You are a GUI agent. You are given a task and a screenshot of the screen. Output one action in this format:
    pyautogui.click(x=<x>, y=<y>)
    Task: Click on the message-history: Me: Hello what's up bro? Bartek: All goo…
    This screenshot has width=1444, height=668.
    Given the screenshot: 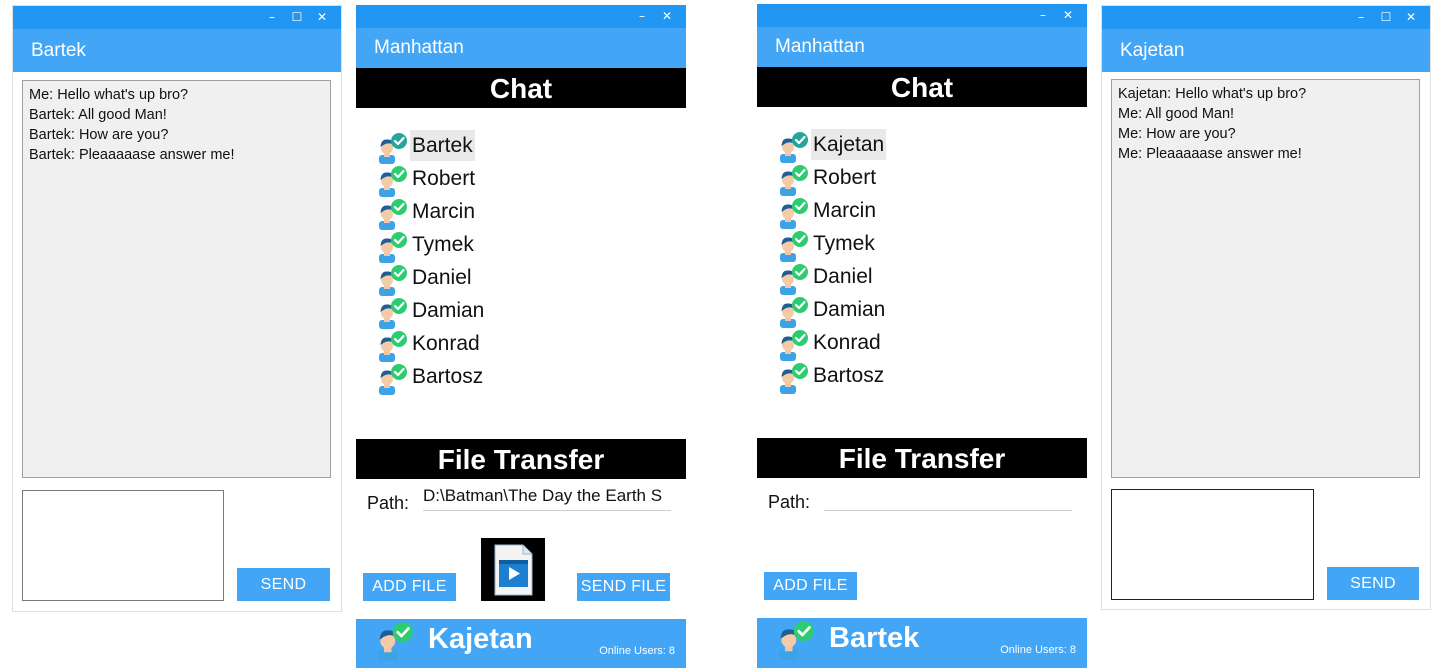 What is the action you would take?
    pyautogui.click(x=176, y=279)
    